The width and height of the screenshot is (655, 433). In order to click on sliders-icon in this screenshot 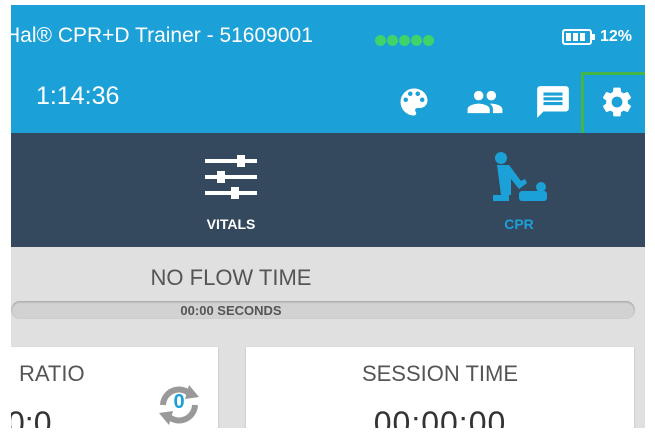, I will do `click(231, 177)`.